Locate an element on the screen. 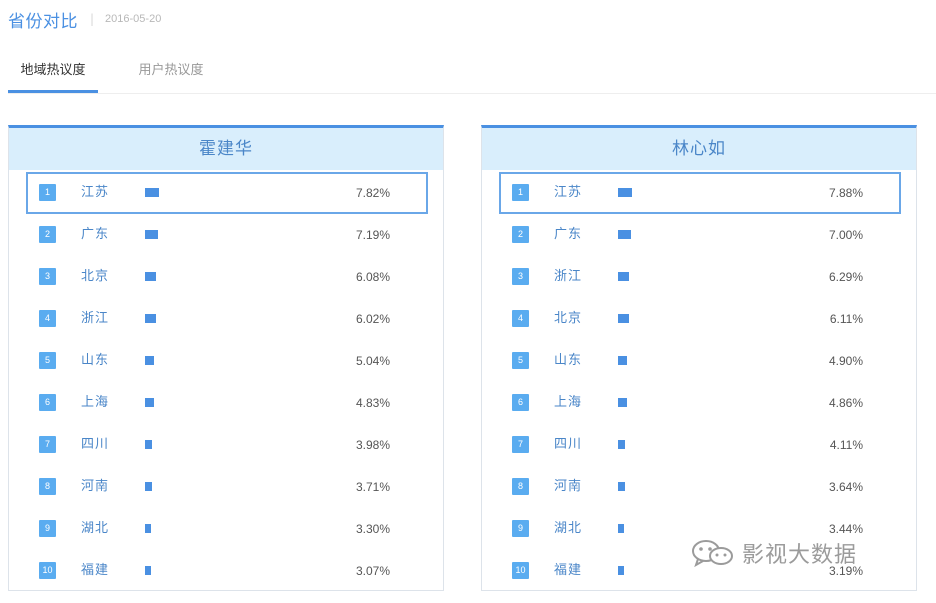 The height and width of the screenshot is (603, 936). wechat-icon is located at coordinates (713, 553).